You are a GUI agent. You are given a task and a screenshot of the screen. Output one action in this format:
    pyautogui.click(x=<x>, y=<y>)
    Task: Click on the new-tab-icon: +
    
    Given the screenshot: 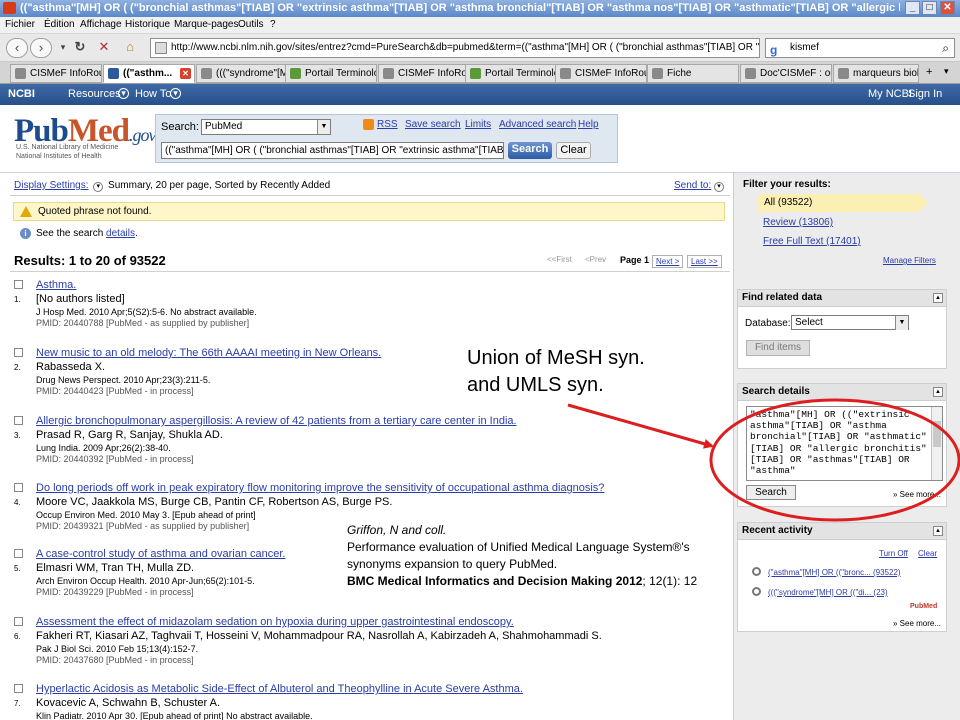 What is the action you would take?
    pyautogui.click(x=929, y=72)
    